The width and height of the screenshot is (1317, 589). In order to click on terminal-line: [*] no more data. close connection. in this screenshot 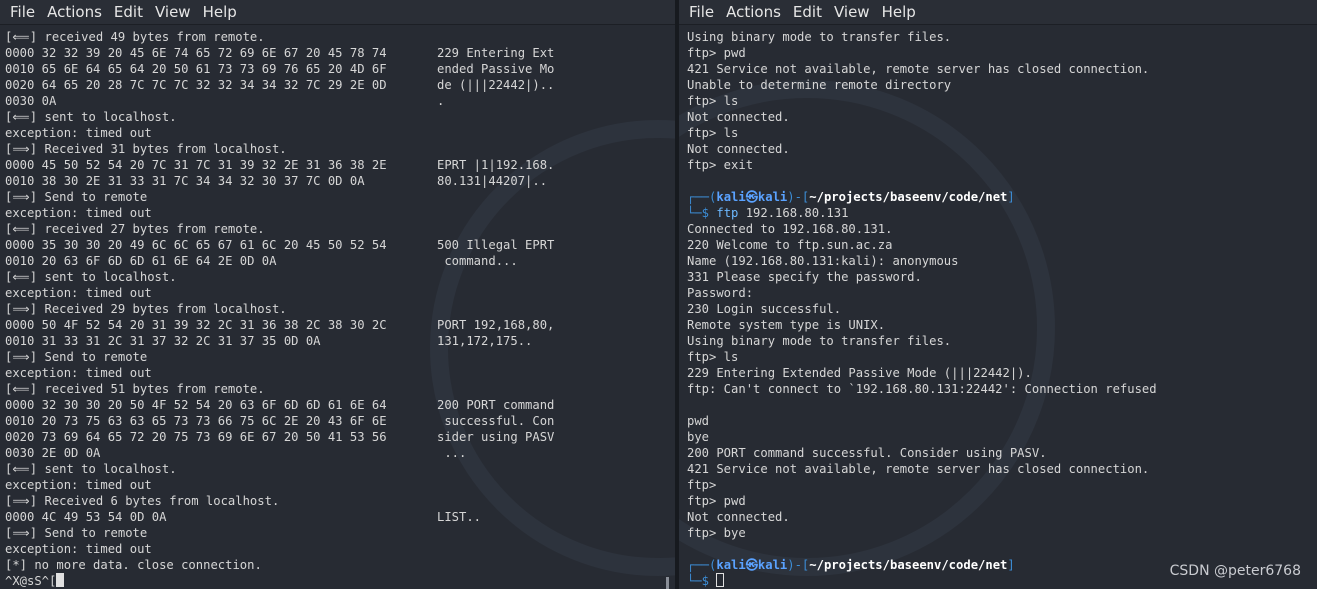, I will do `click(133, 565)`.